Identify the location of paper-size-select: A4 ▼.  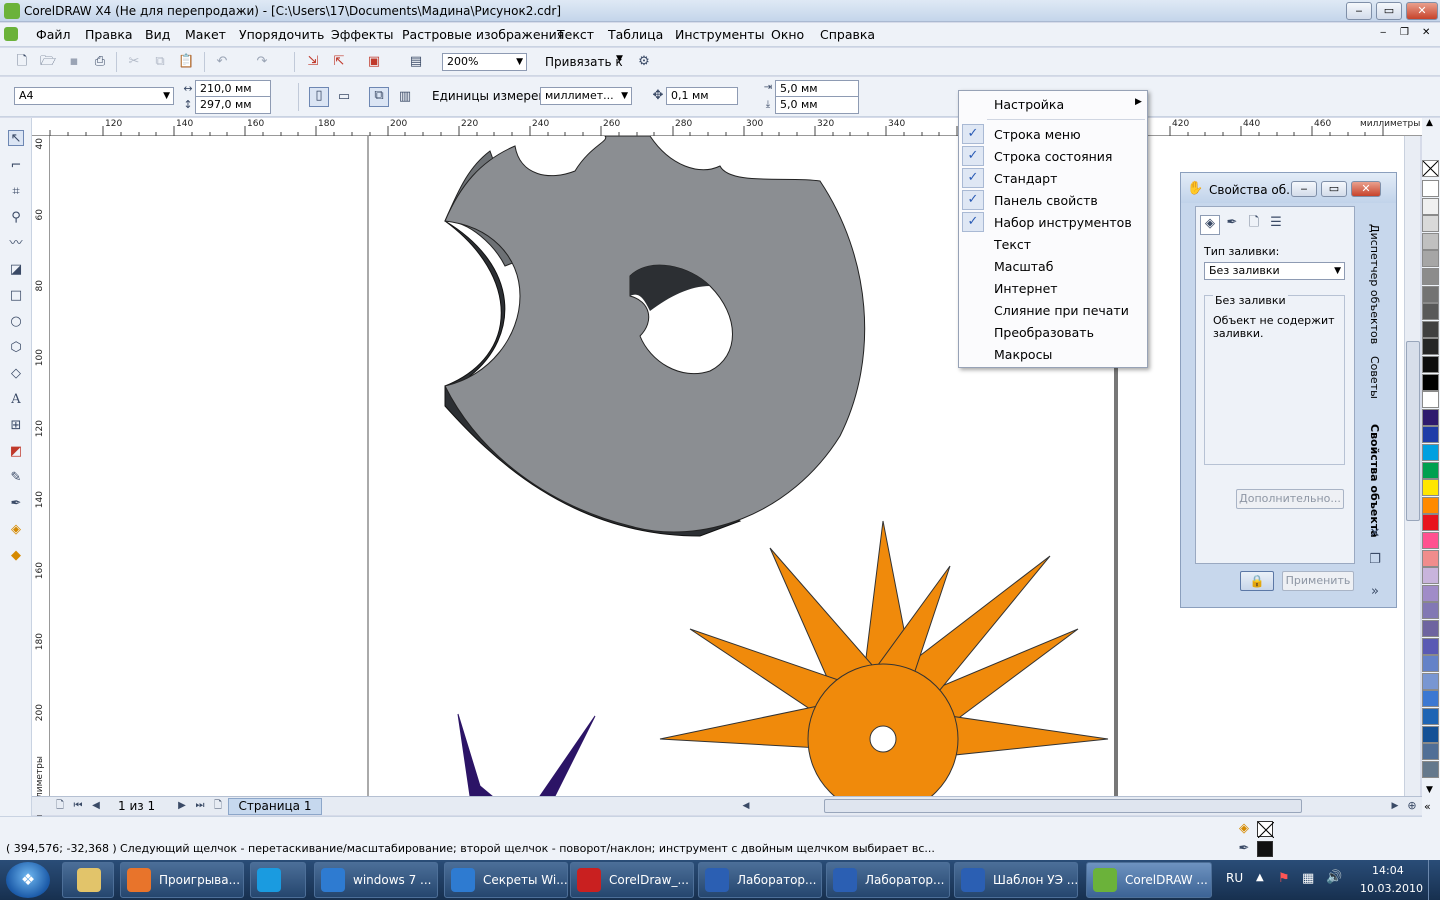
(94, 96).